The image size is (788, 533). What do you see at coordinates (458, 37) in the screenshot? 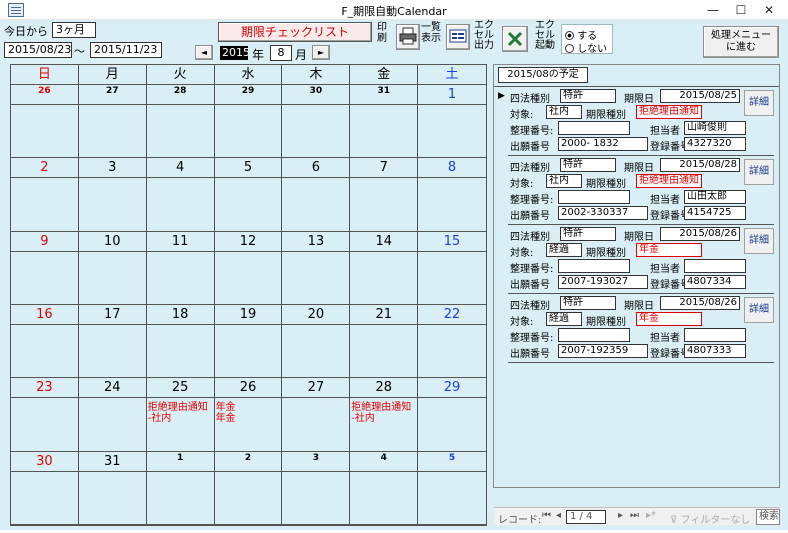
I see `list-view-button` at bounding box center [458, 37].